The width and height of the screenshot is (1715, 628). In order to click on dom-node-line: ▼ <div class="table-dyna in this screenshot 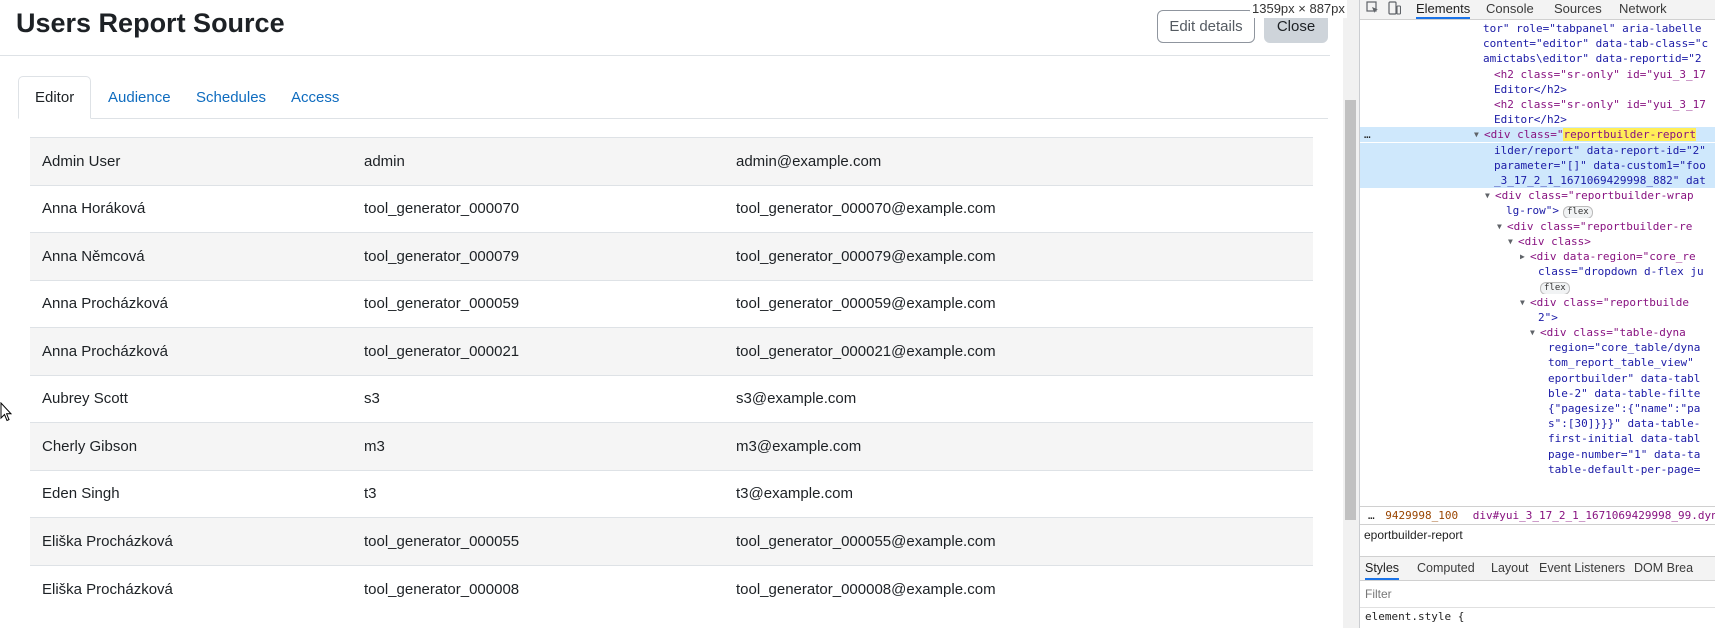, I will do `click(1537, 332)`.